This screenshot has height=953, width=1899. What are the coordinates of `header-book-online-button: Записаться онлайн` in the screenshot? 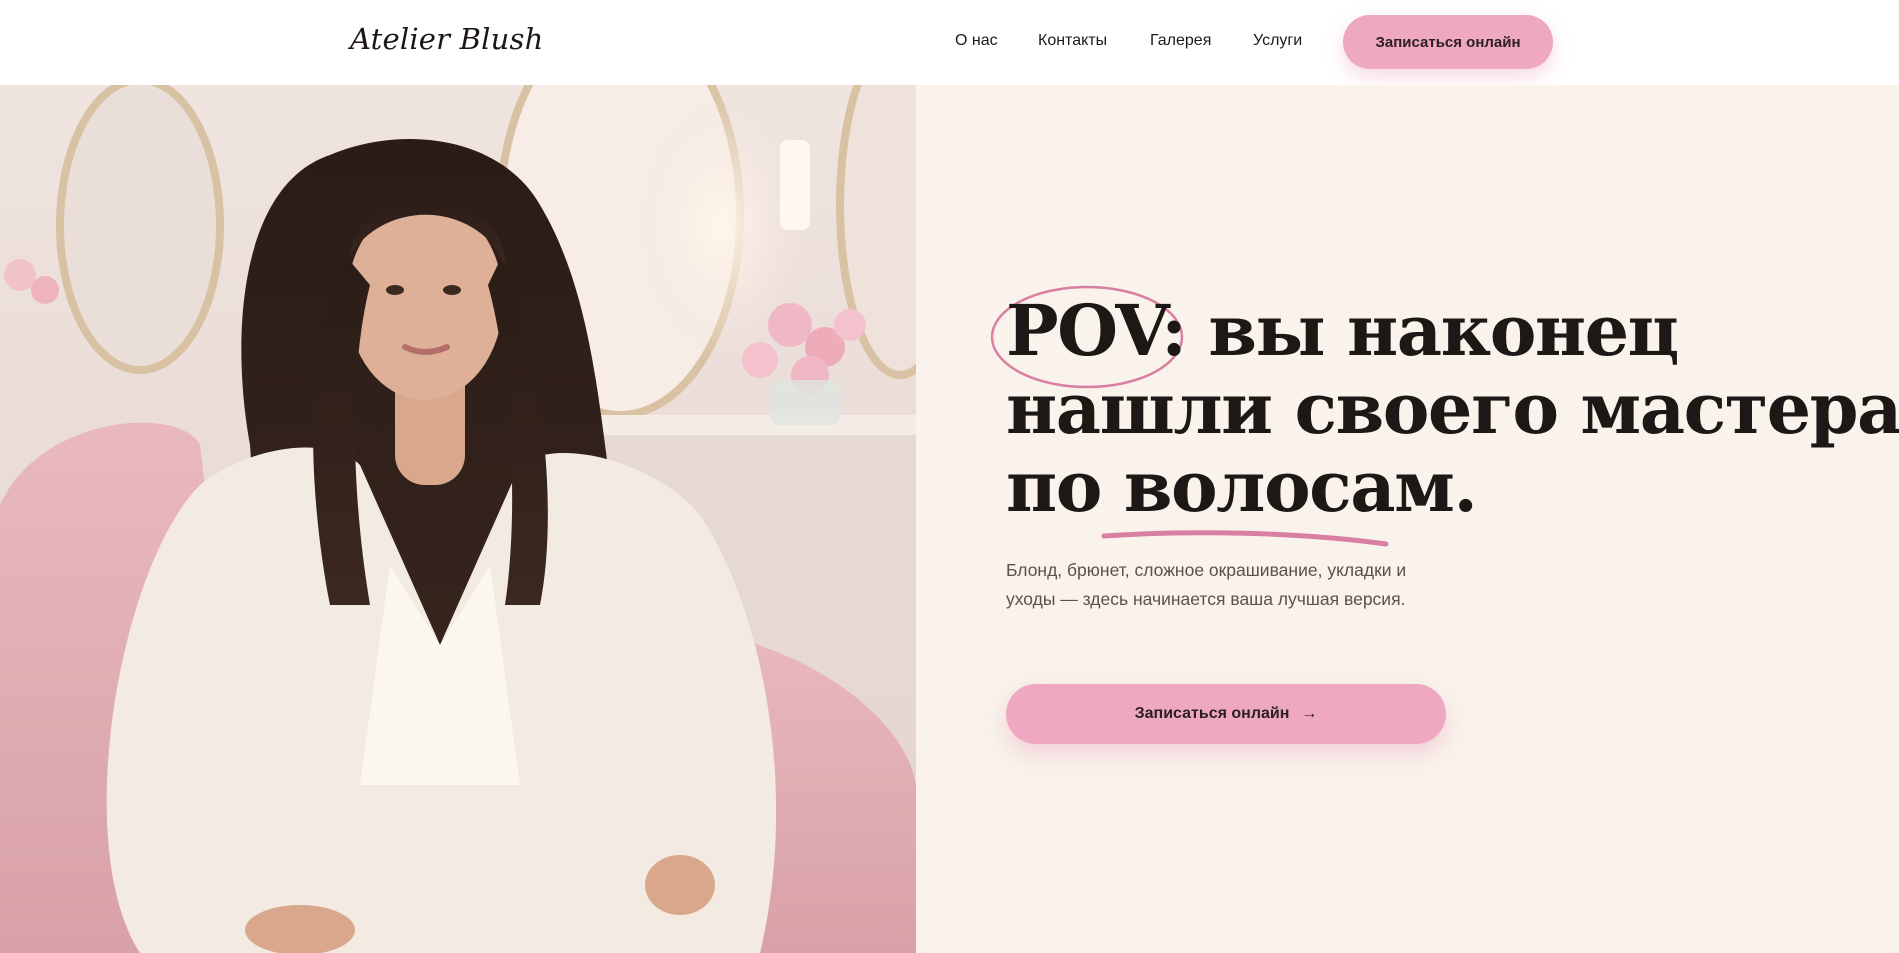 It's located at (1448, 42).